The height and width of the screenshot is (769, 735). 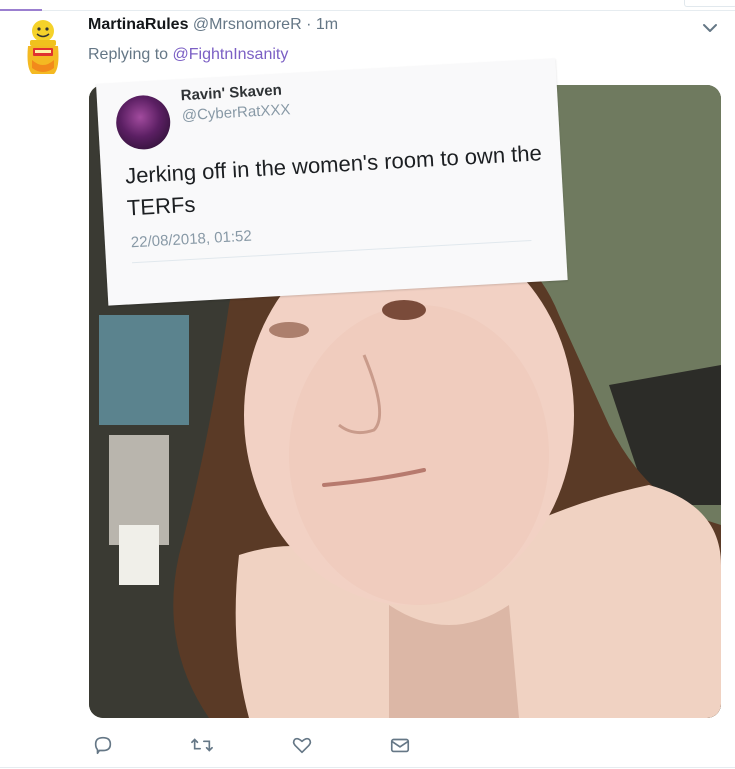 What do you see at coordinates (327, 24) in the screenshot?
I see `timestamp: 1m` at bounding box center [327, 24].